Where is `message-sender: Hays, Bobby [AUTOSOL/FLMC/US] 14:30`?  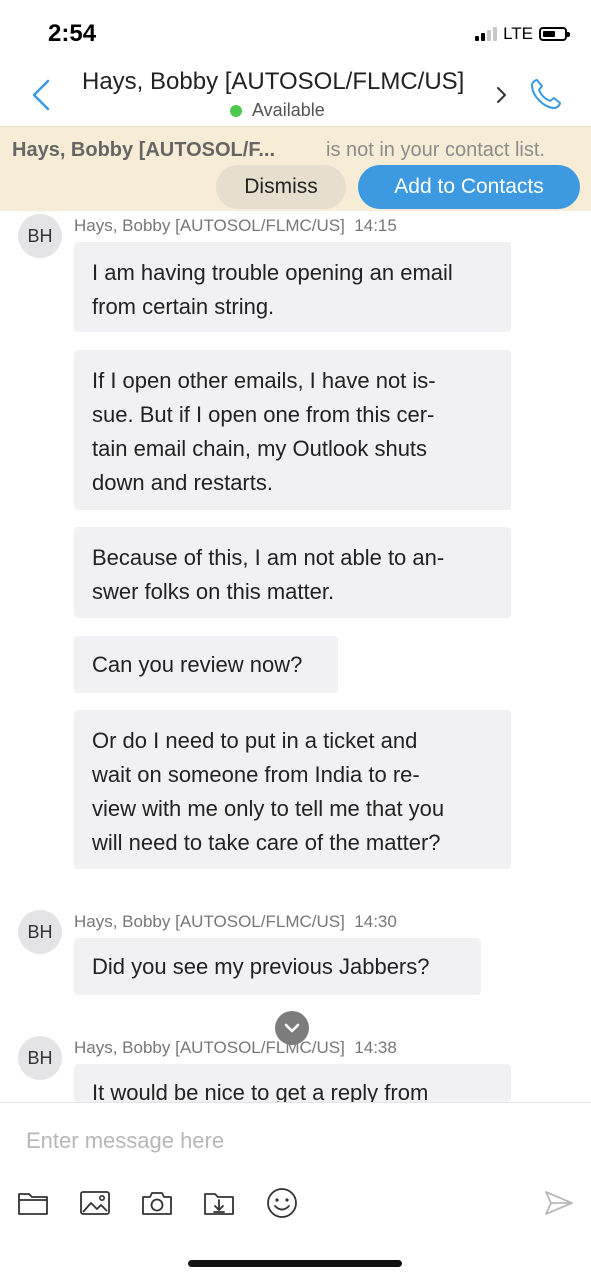
message-sender: Hays, Bobby [AUTOSOL/FLMC/US] 14:30 is located at coordinates (235, 921).